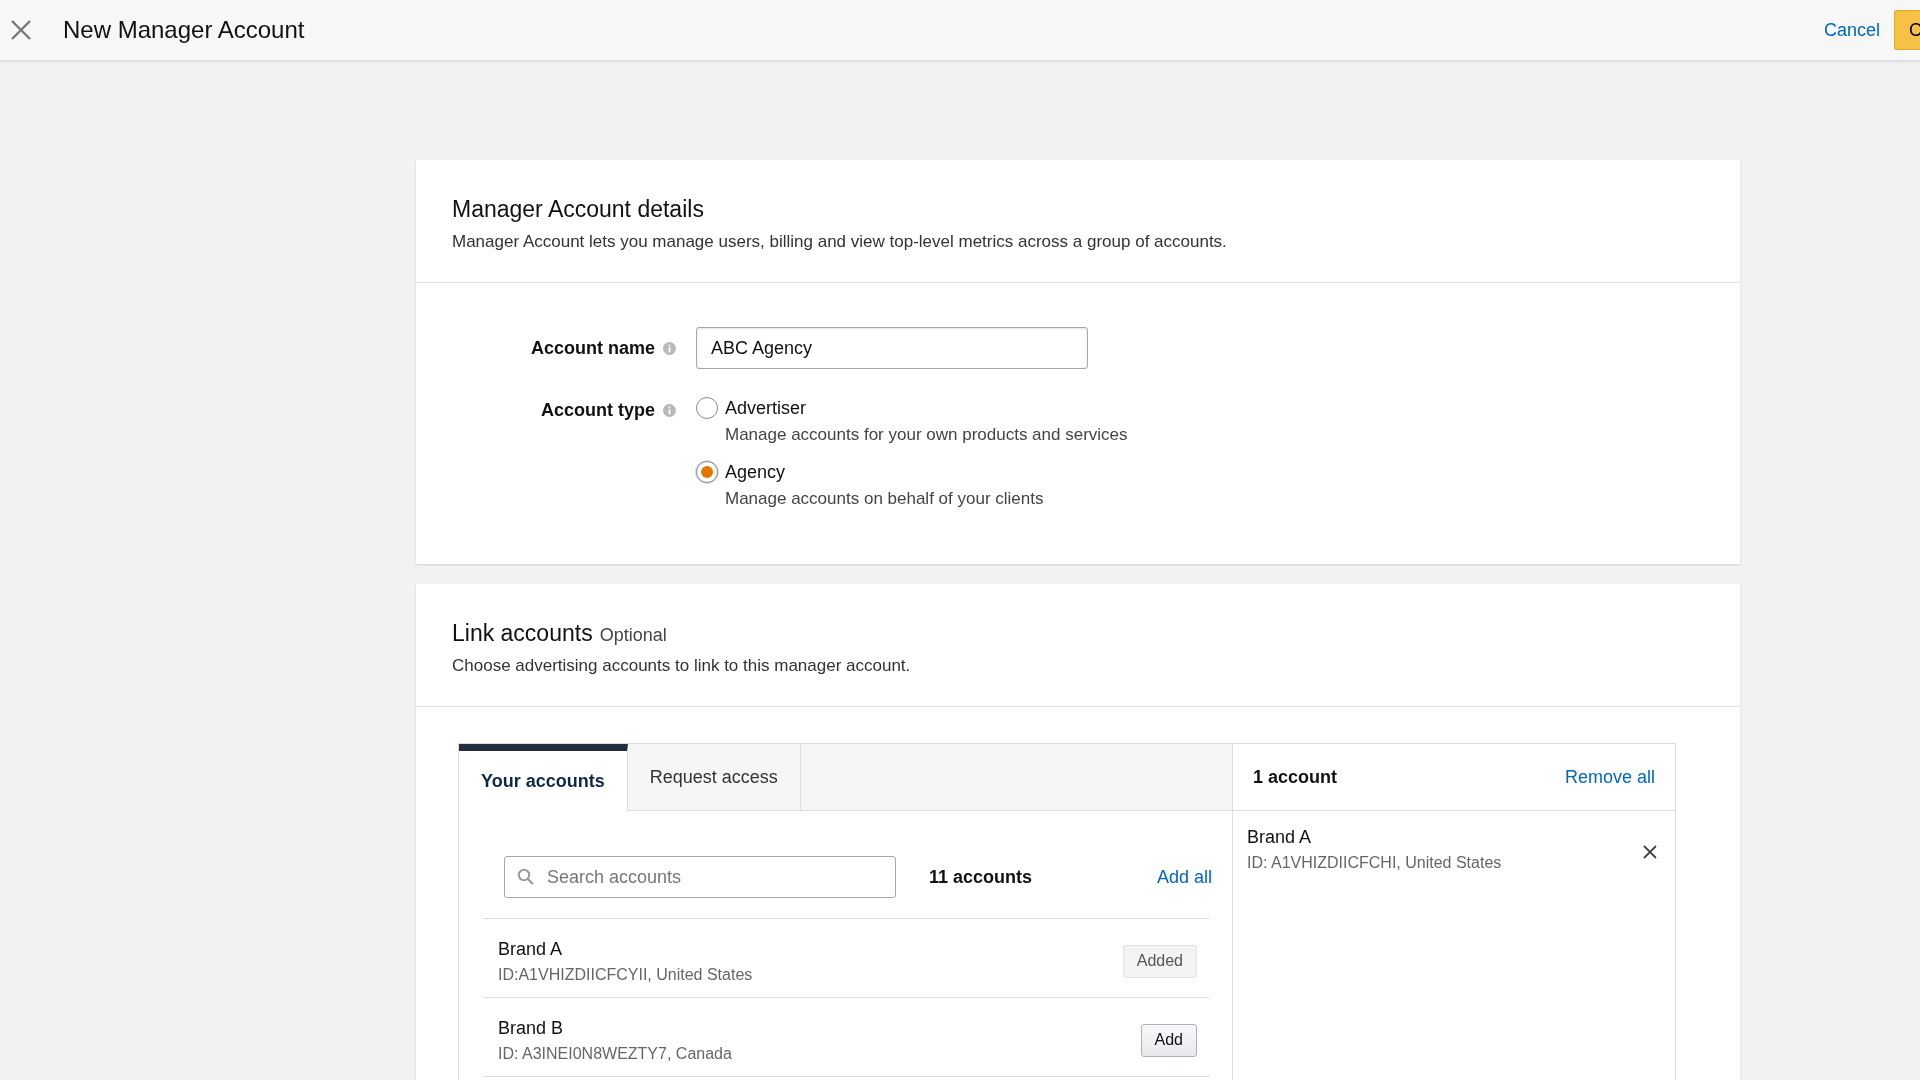 Image resolution: width=1920 pixels, height=1080 pixels. What do you see at coordinates (981, 877) in the screenshot?
I see `accounts-count: 11 accounts` at bounding box center [981, 877].